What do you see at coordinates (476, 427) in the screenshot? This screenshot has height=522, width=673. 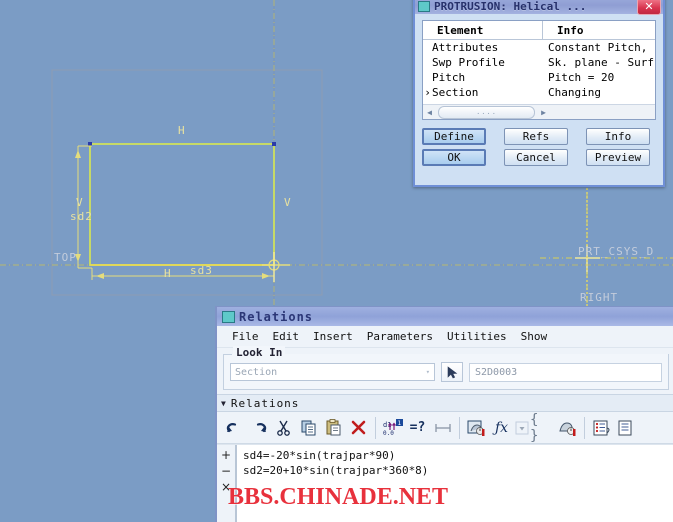 I see `local-params-icon` at bounding box center [476, 427].